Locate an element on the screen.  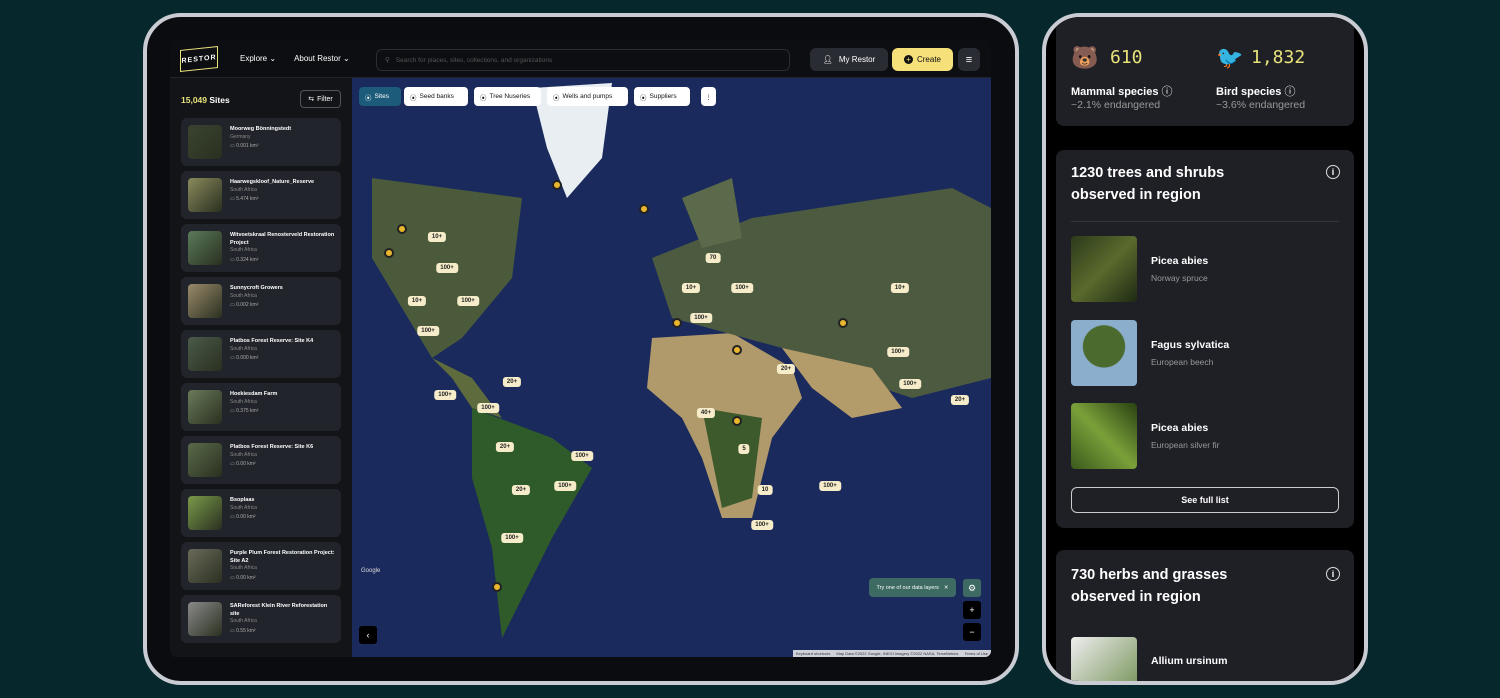
more-filters-button: ⋮ is located at coordinates (708, 96).